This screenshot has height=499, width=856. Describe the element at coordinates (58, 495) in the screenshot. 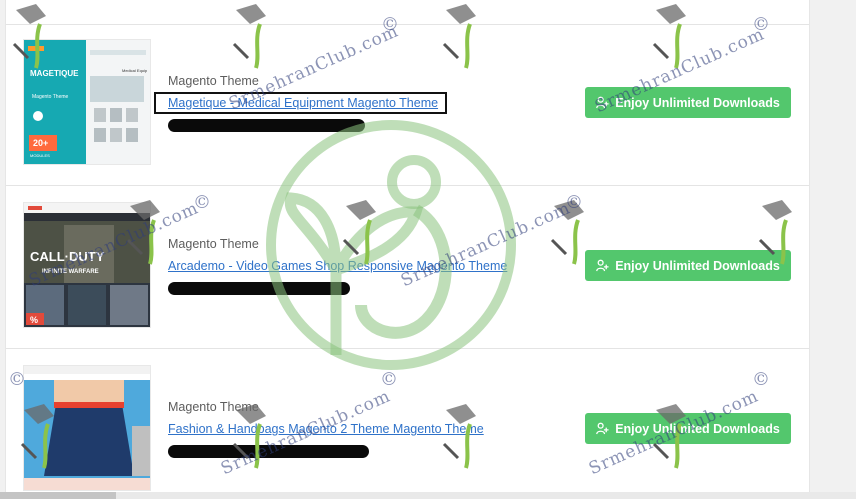

I see `scrollbar-thumb` at that location.